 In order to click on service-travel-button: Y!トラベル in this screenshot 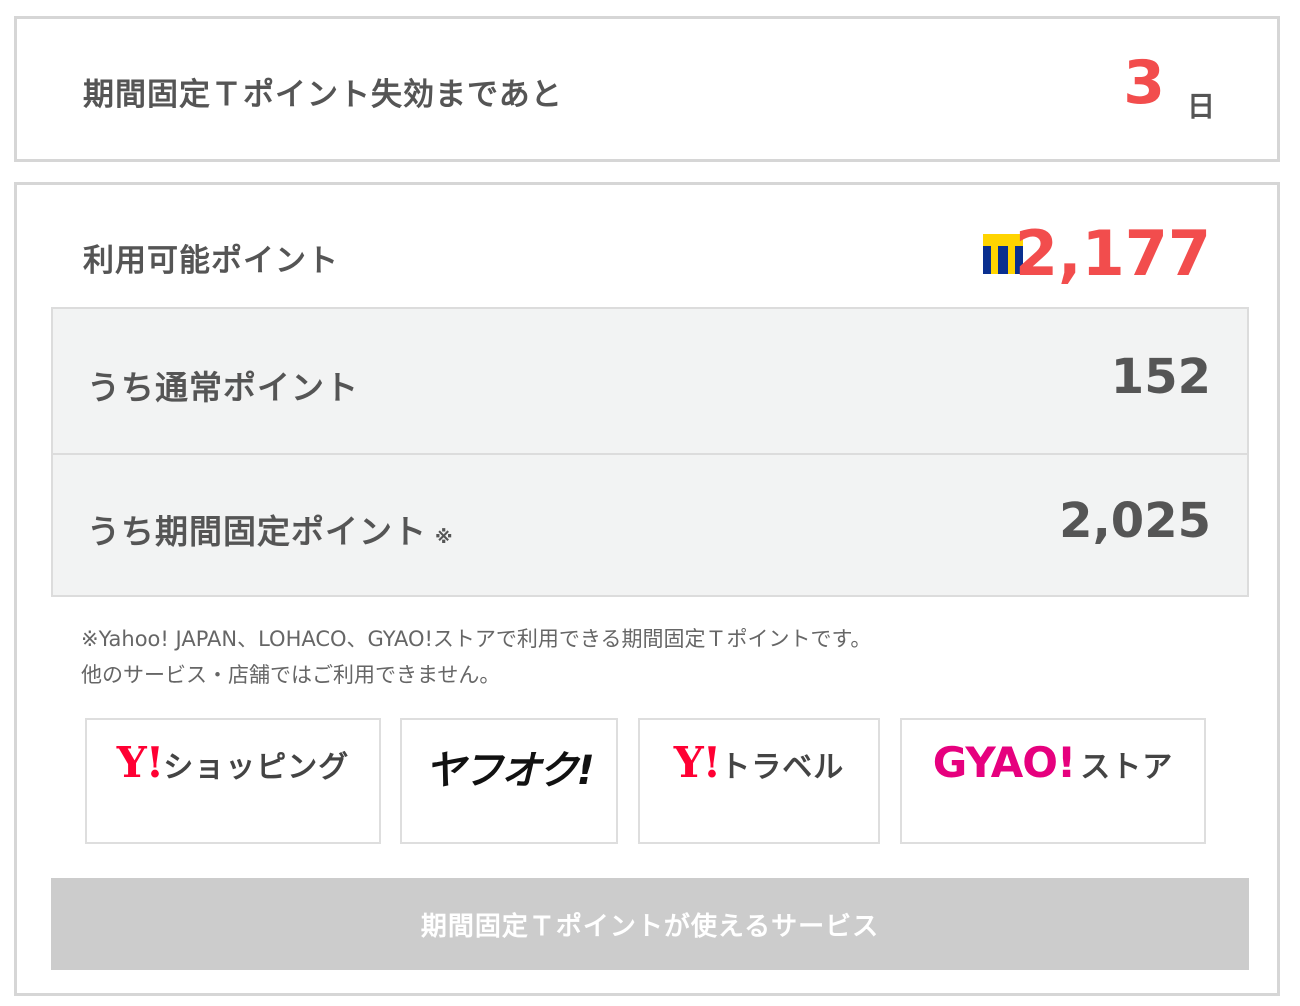, I will do `click(759, 781)`.